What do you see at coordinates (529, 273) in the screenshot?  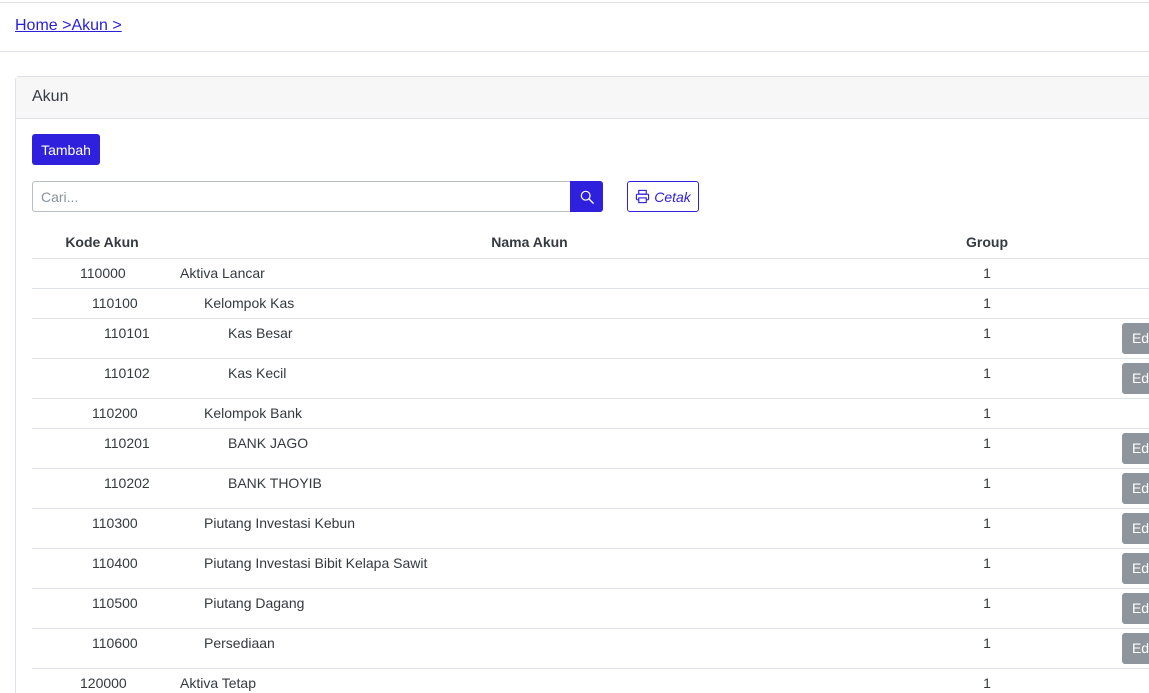 I see `cell-nama-akun: Aktiva Lancar` at bounding box center [529, 273].